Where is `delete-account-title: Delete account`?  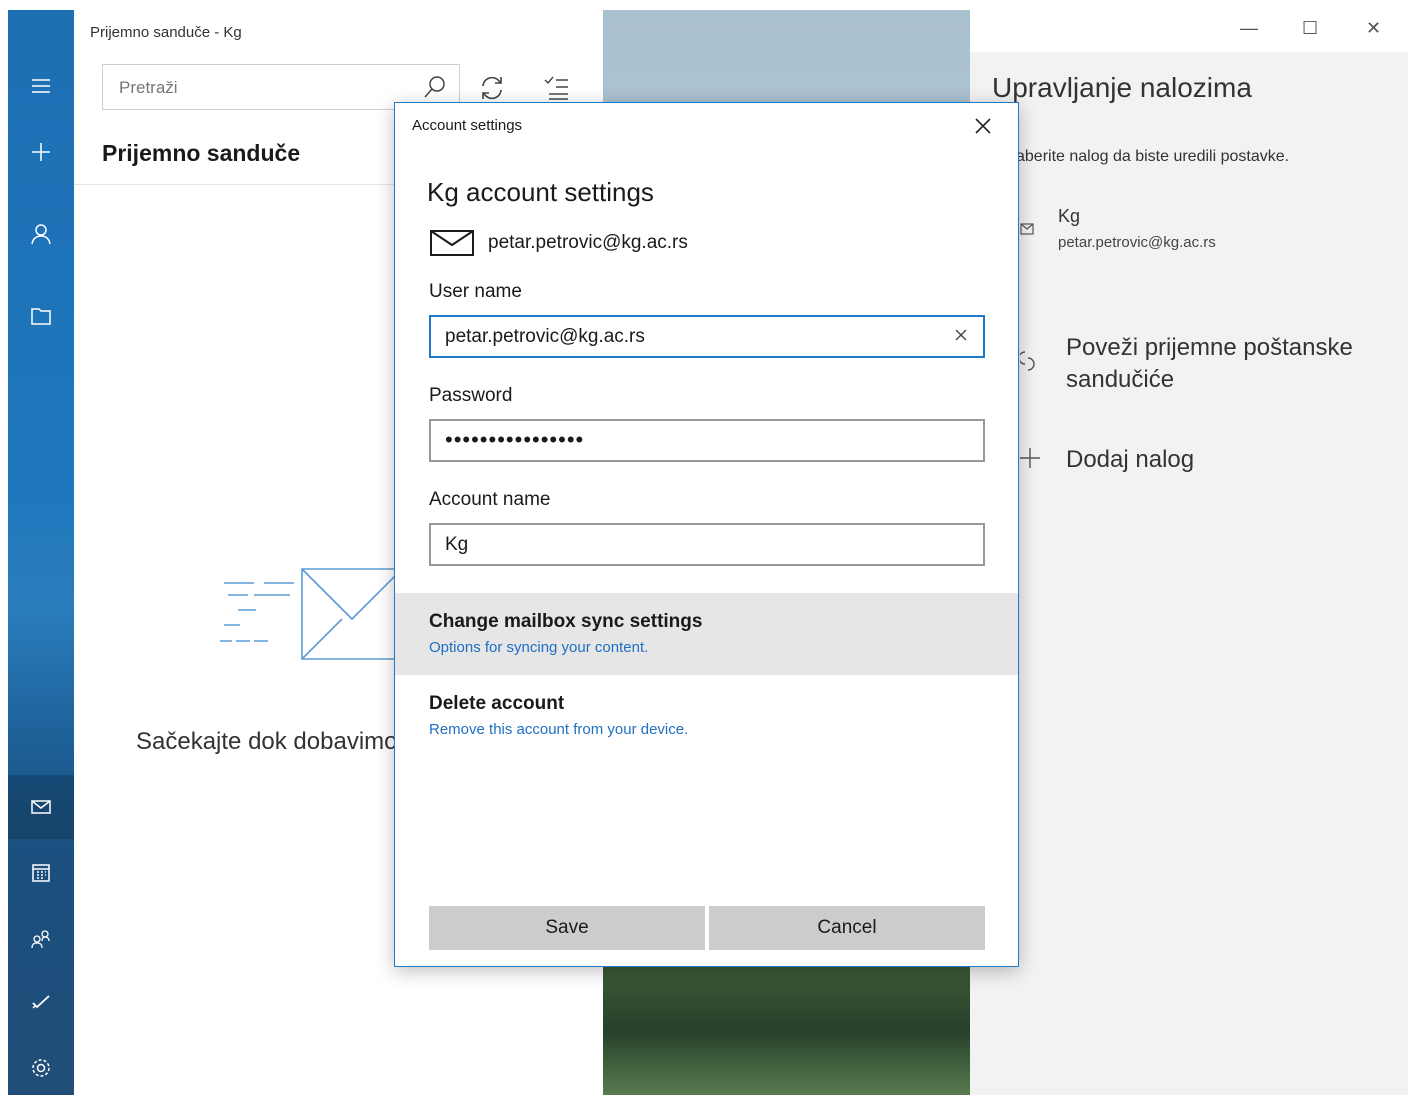
delete-account-title: Delete account is located at coordinates (497, 703).